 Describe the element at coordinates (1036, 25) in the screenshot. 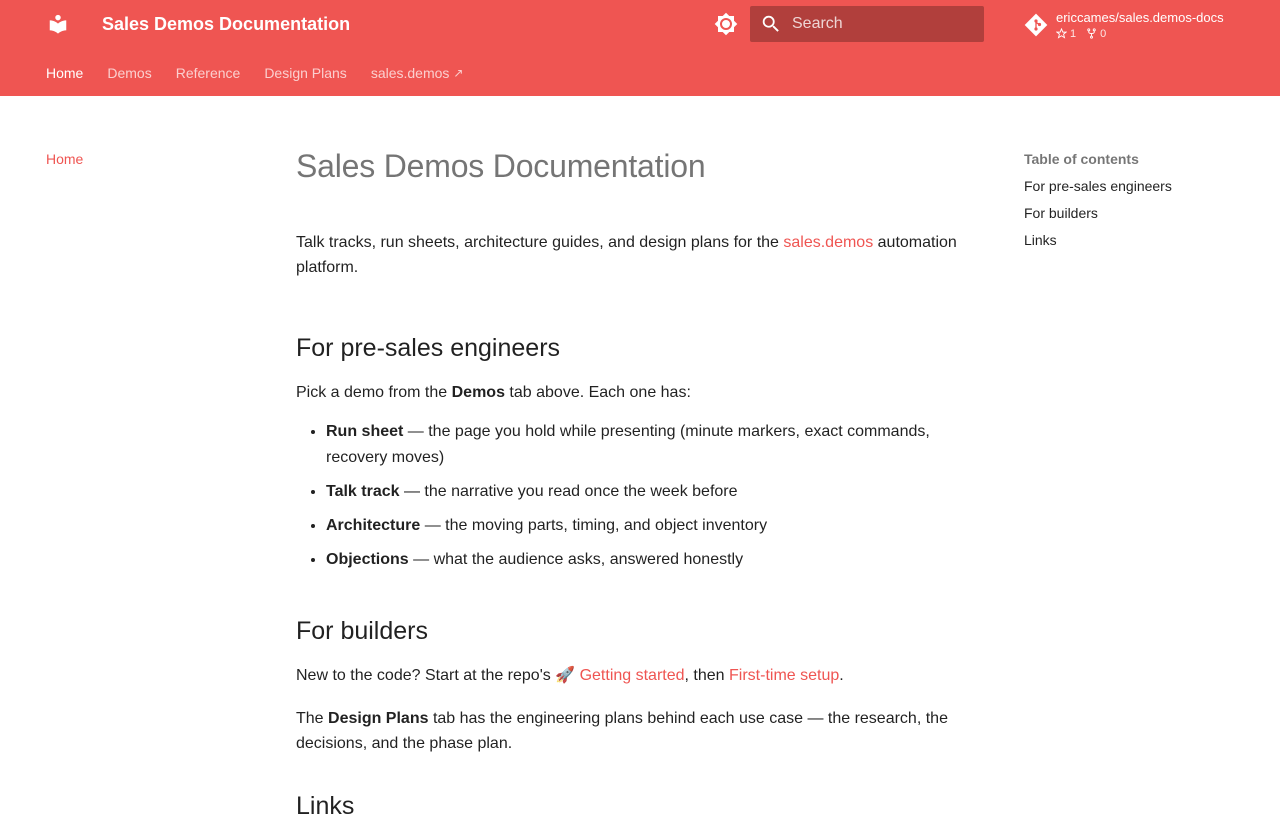

I see `git-icon` at that location.